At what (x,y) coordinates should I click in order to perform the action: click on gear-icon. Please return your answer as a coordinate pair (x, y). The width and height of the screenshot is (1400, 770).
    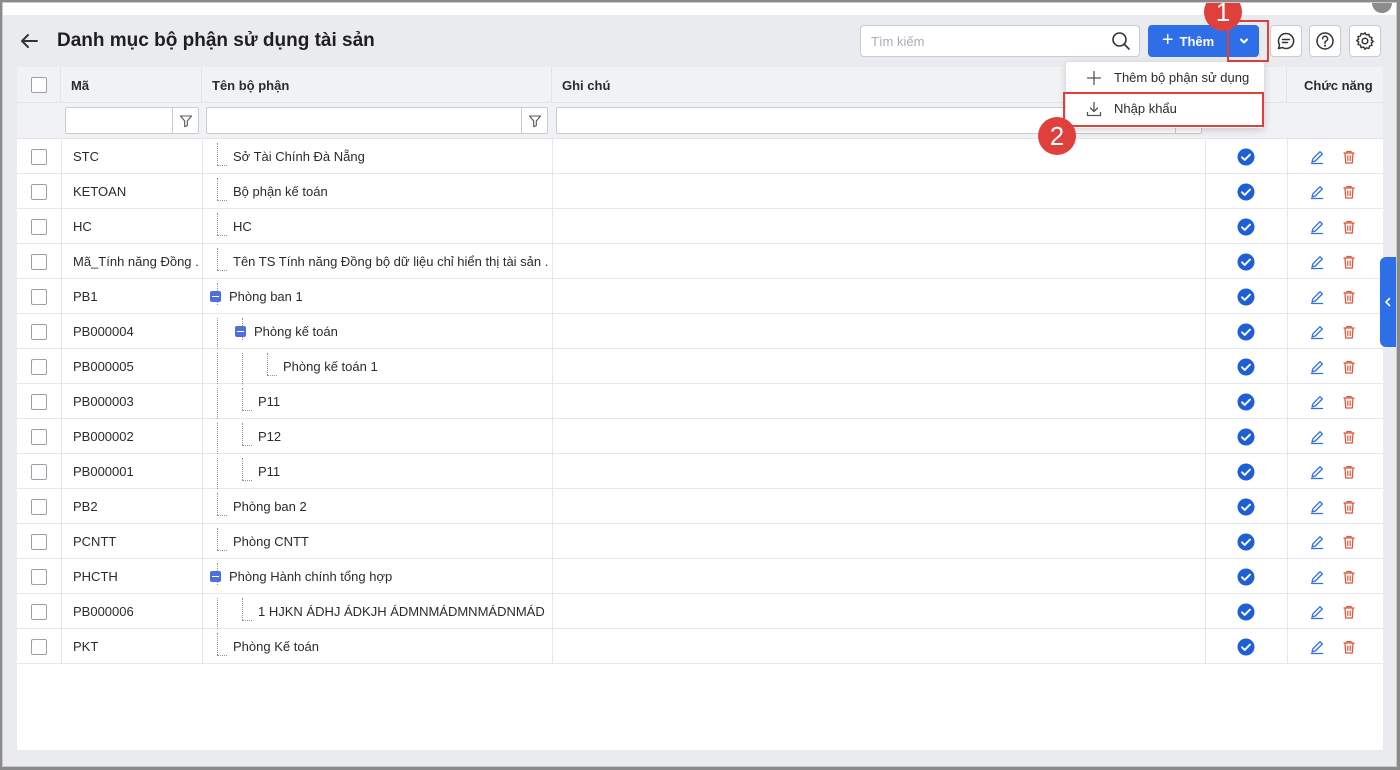
    Looking at the image, I should click on (1365, 41).